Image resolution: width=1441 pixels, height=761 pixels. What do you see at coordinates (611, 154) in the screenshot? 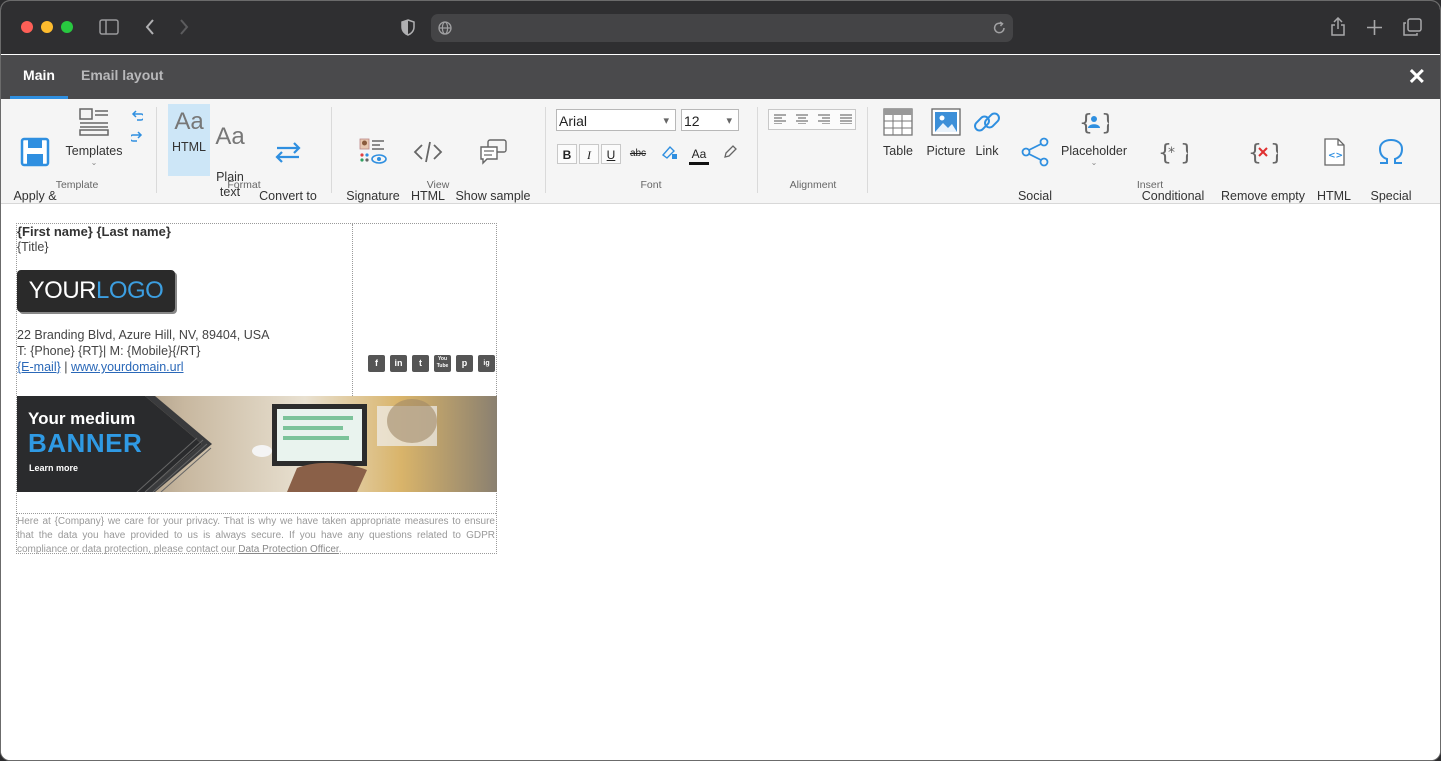
I see `underline-button: U` at bounding box center [611, 154].